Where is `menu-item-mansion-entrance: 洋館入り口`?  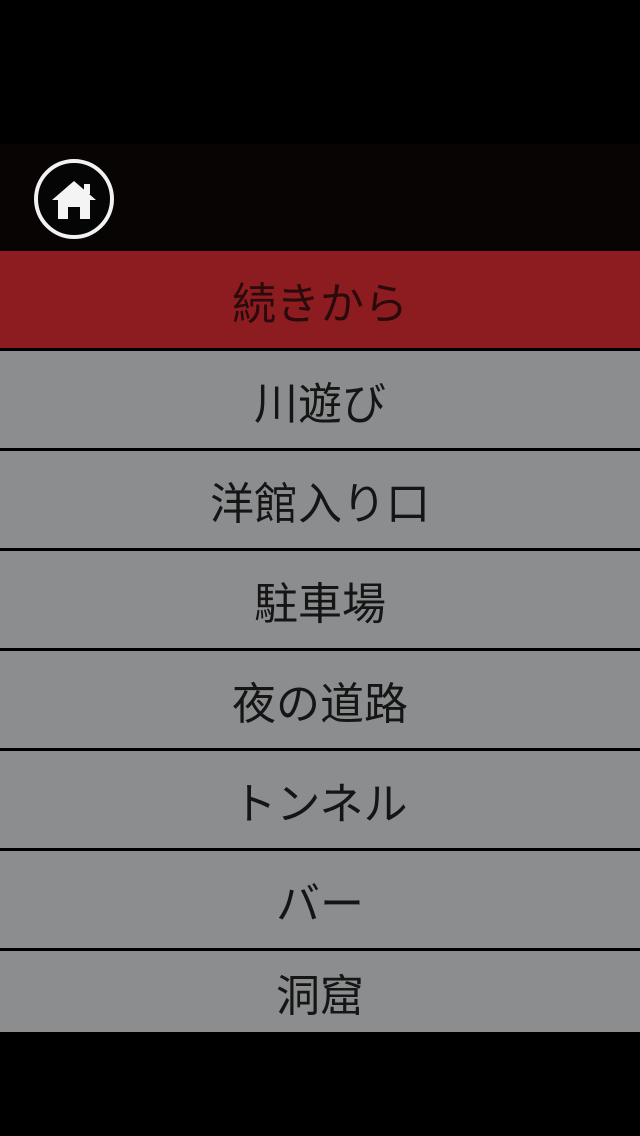 menu-item-mansion-entrance: 洋館入り口 is located at coordinates (320, 499).